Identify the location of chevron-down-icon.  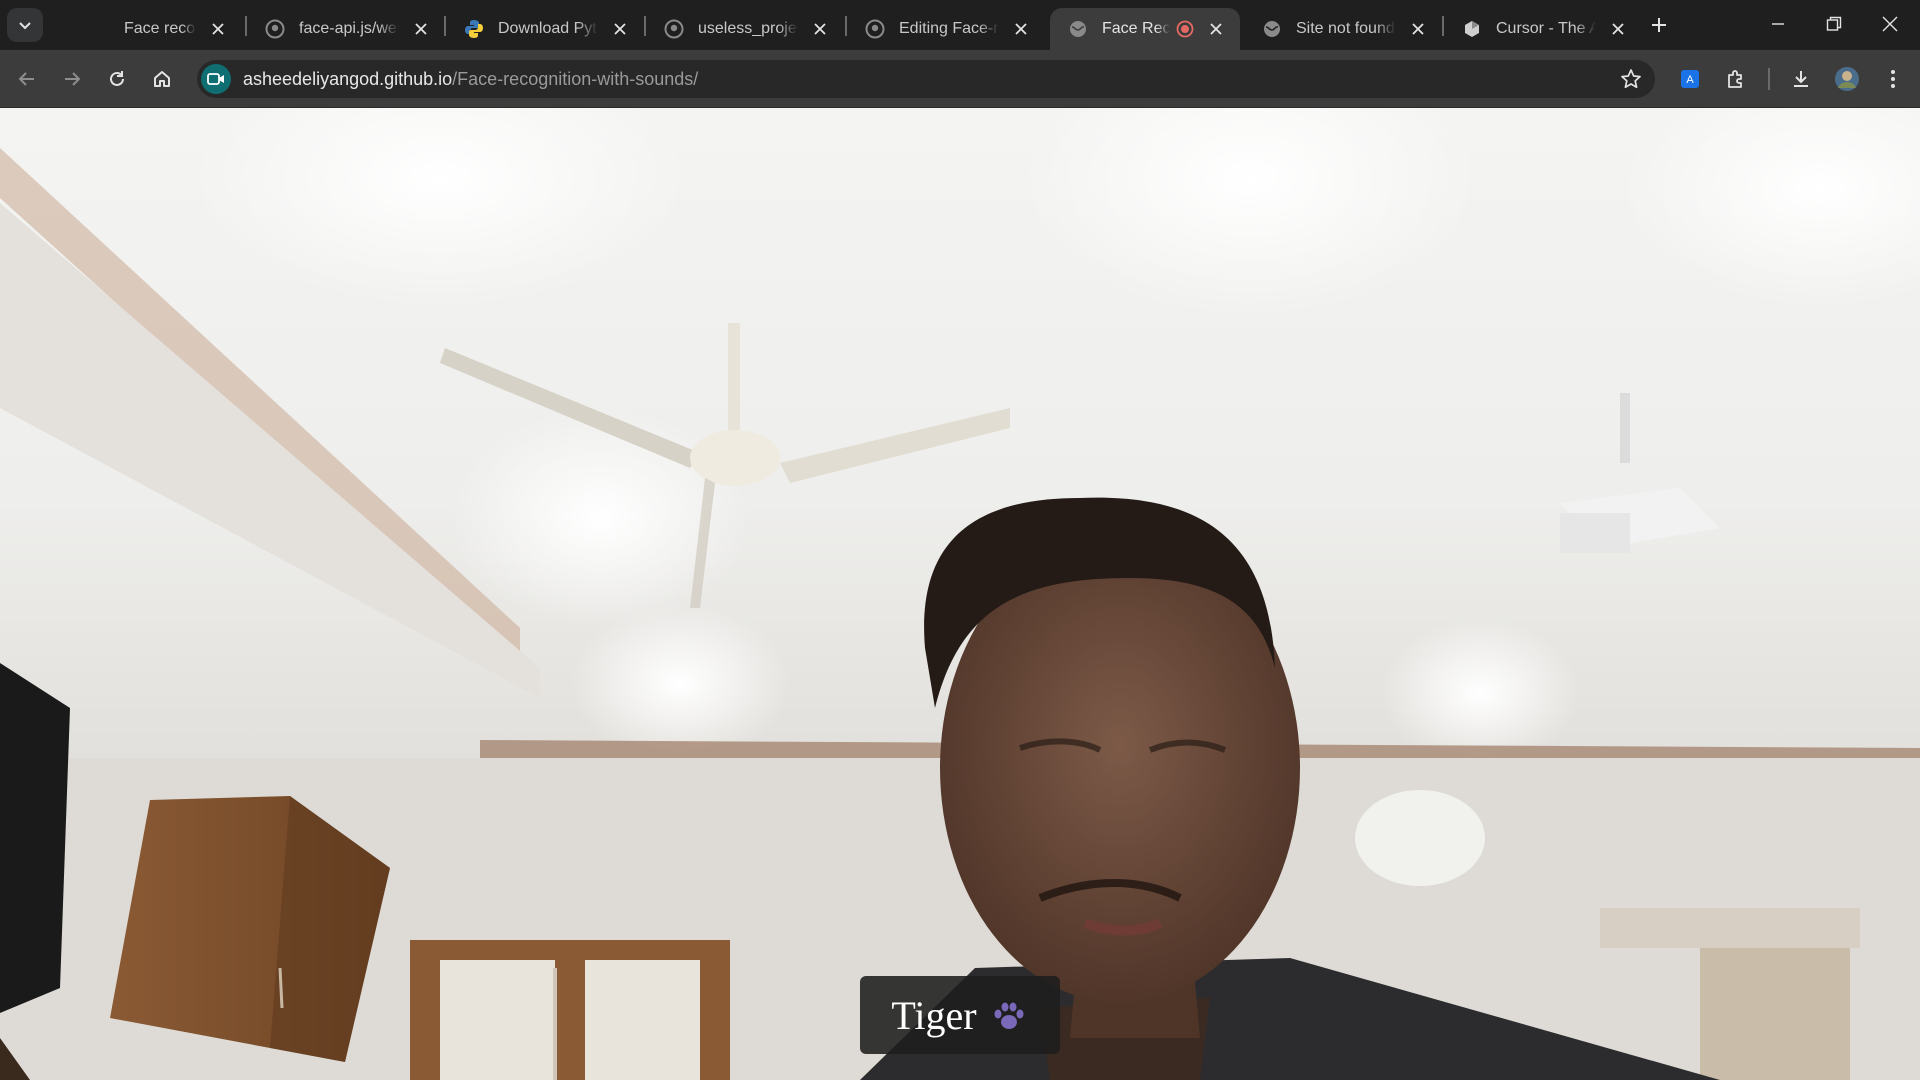
(25, 26).